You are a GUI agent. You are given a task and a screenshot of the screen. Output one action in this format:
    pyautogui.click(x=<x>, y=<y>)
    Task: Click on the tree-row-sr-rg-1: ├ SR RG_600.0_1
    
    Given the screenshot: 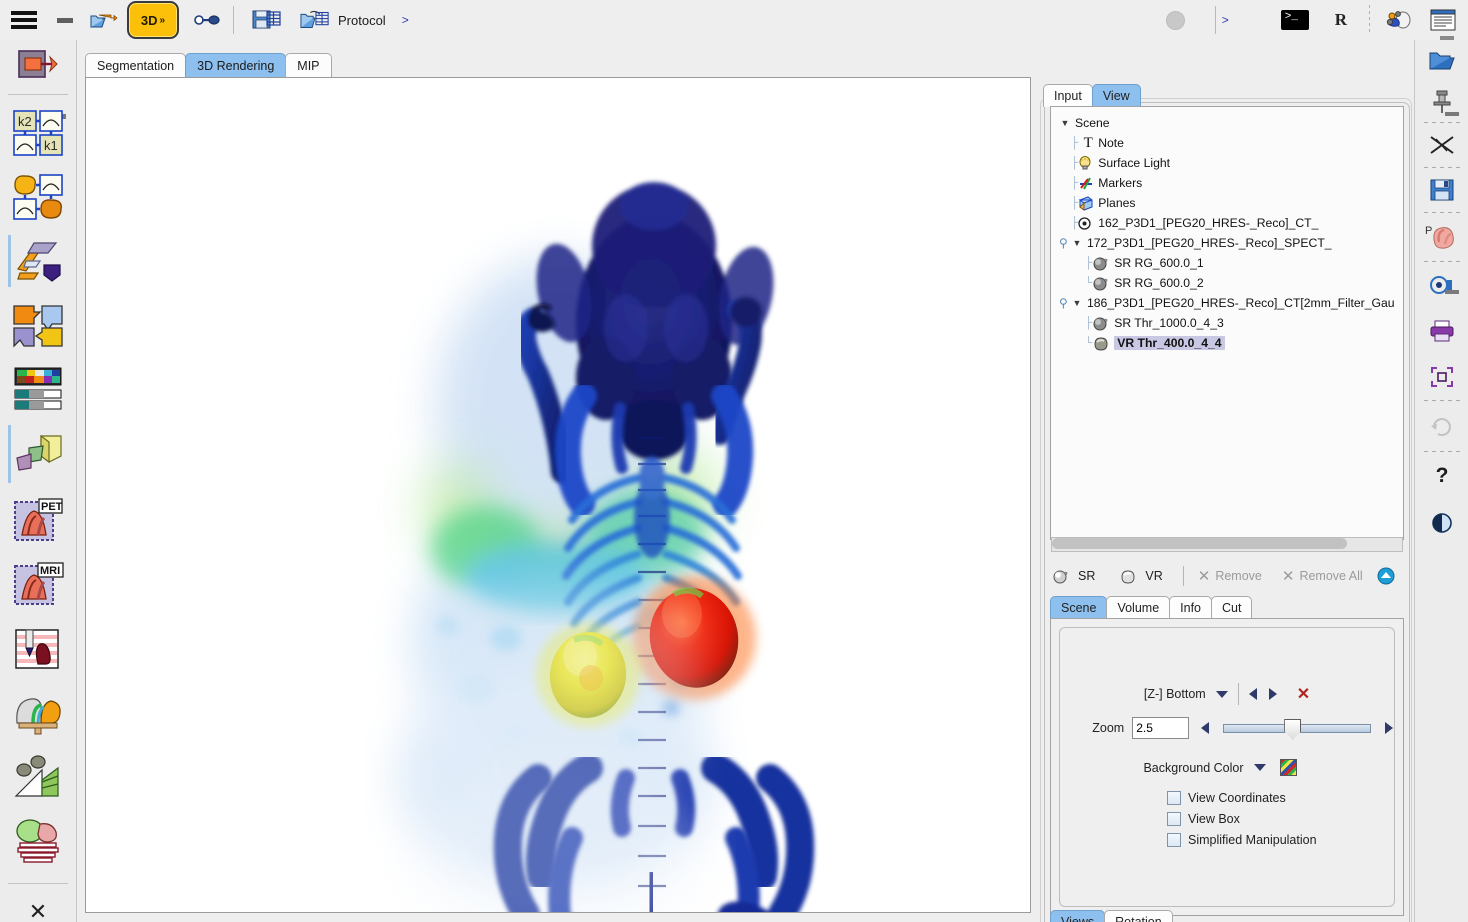 What is the action you would take?
    pyautogui.click(x=1229, y=263)
    